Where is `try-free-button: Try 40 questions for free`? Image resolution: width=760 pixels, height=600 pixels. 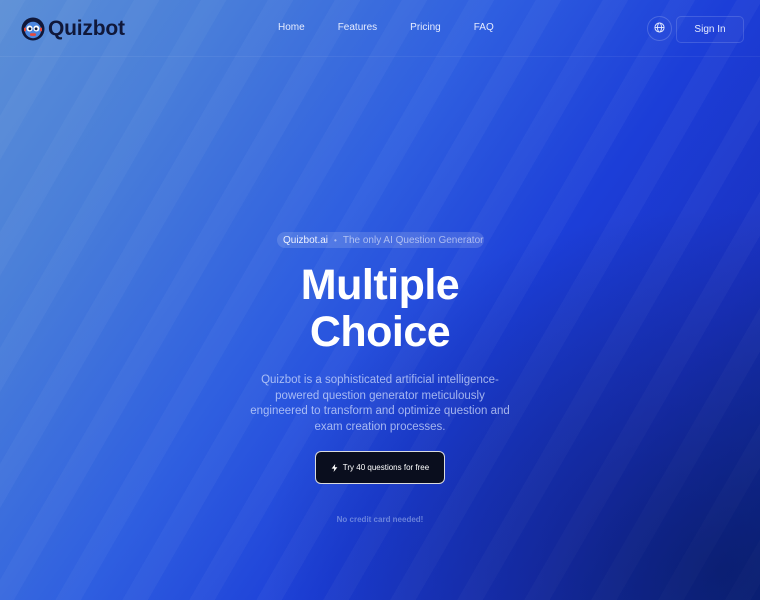
try-free-button: Try 40 questions for free is located at coordinates (380, 467).